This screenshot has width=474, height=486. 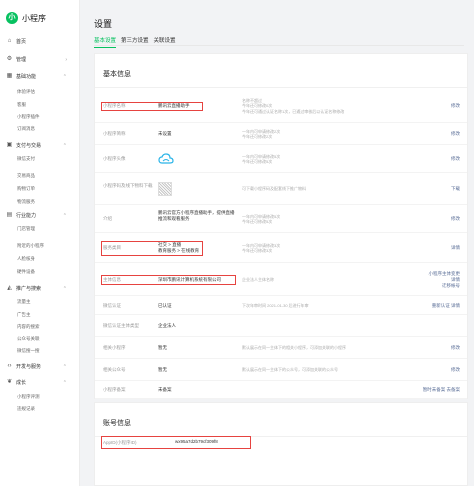 I want to click on avatar-cloud-icon, so click(x=166, y=159).